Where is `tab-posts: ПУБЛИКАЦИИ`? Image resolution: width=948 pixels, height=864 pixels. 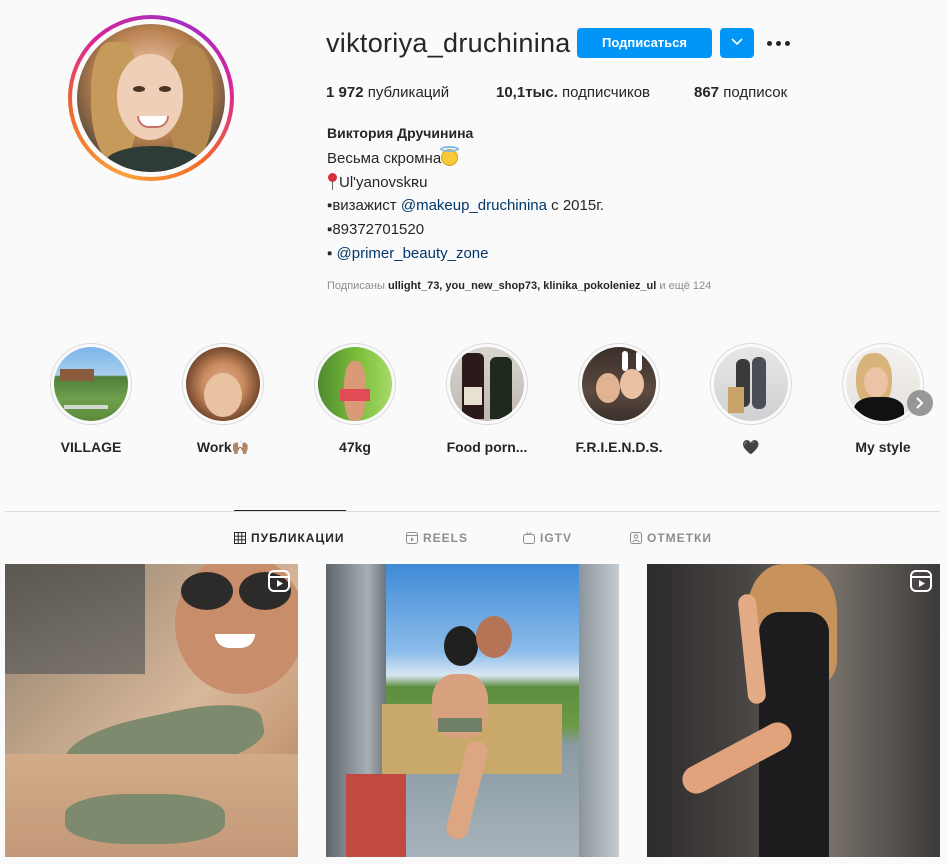 tab-posts: ПУБЛИКАЦИИ is located at coordinates (289, 538).